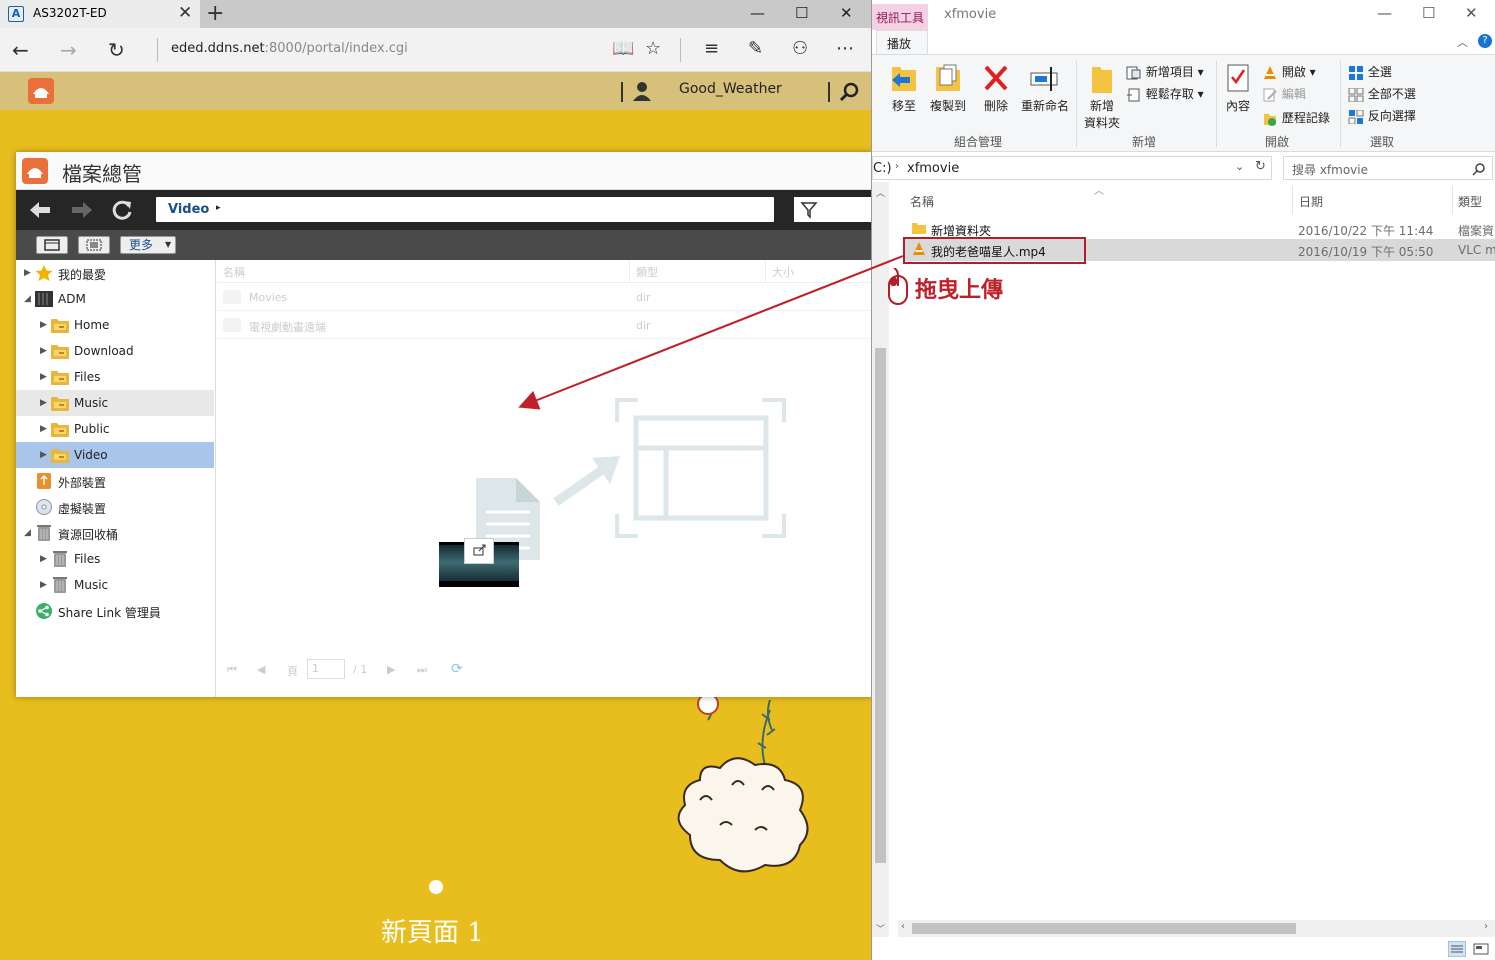 Image resolution: width=1495 pixels, height=960 pixels. Describe the element at coordinates (115, 481) in the screenshot. I see `tree-item-external-devices: 外部裝置` at that location.